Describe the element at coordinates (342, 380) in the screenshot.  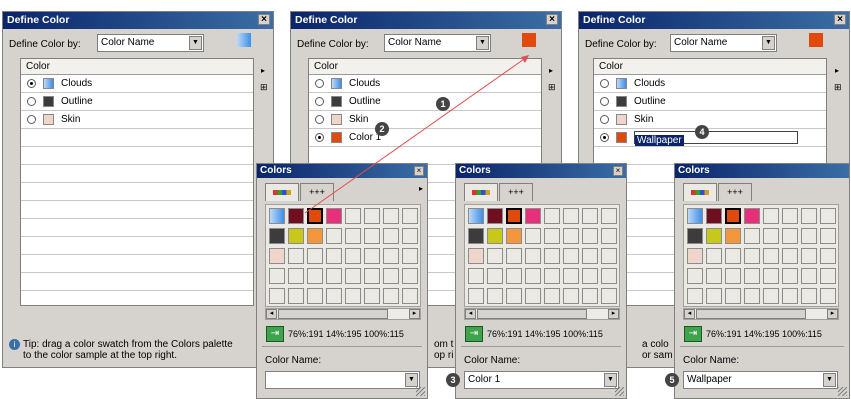
I see `color-name-select: ▼` at that location.